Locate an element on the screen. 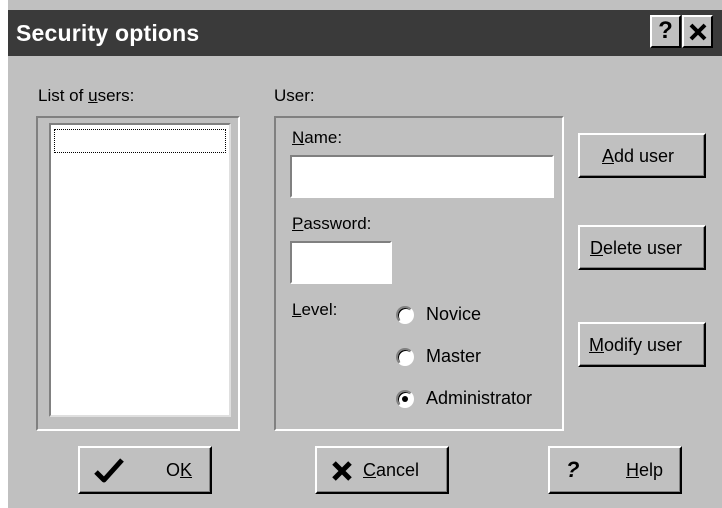  question-icon: ? is located at coordinates (573, 469).